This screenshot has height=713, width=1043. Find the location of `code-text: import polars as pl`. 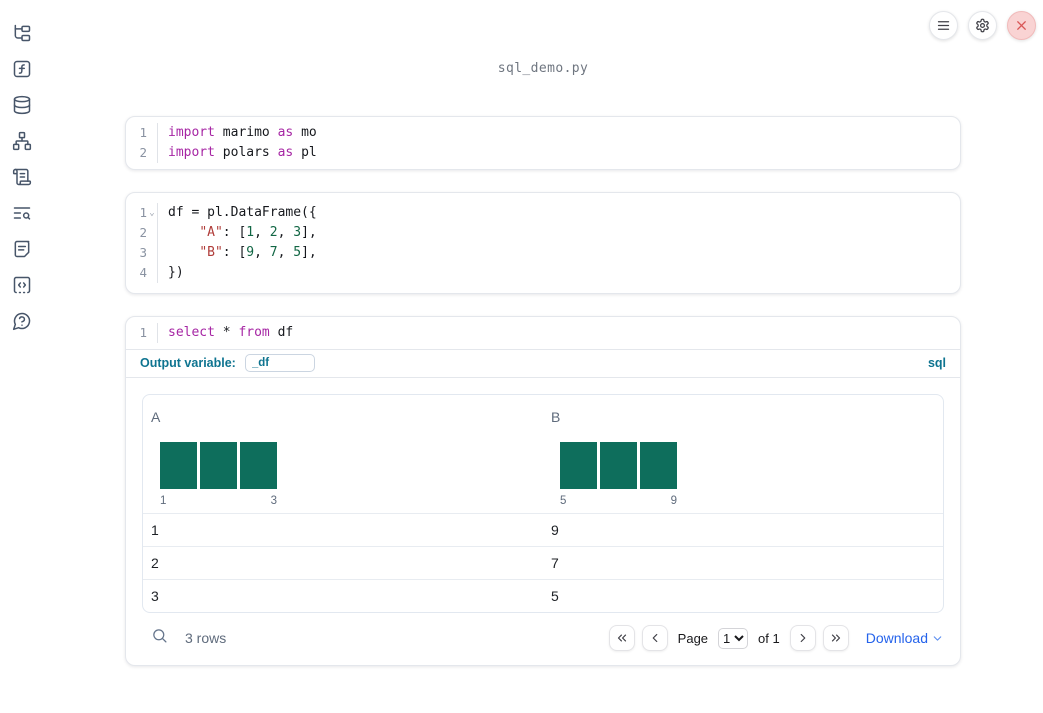

code-text: import polars as pl is located at coordinates (237, 153).